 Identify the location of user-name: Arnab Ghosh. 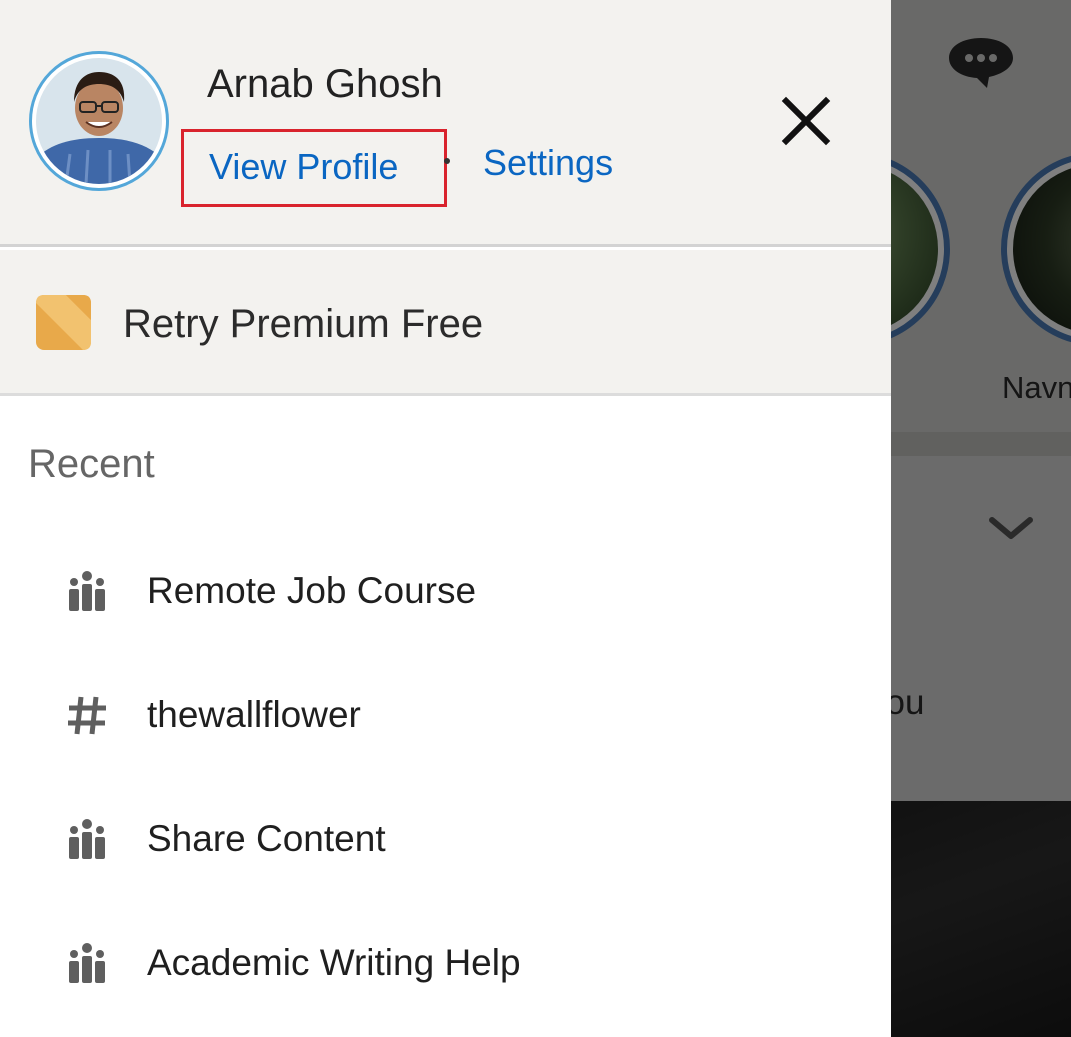
(325, 84).